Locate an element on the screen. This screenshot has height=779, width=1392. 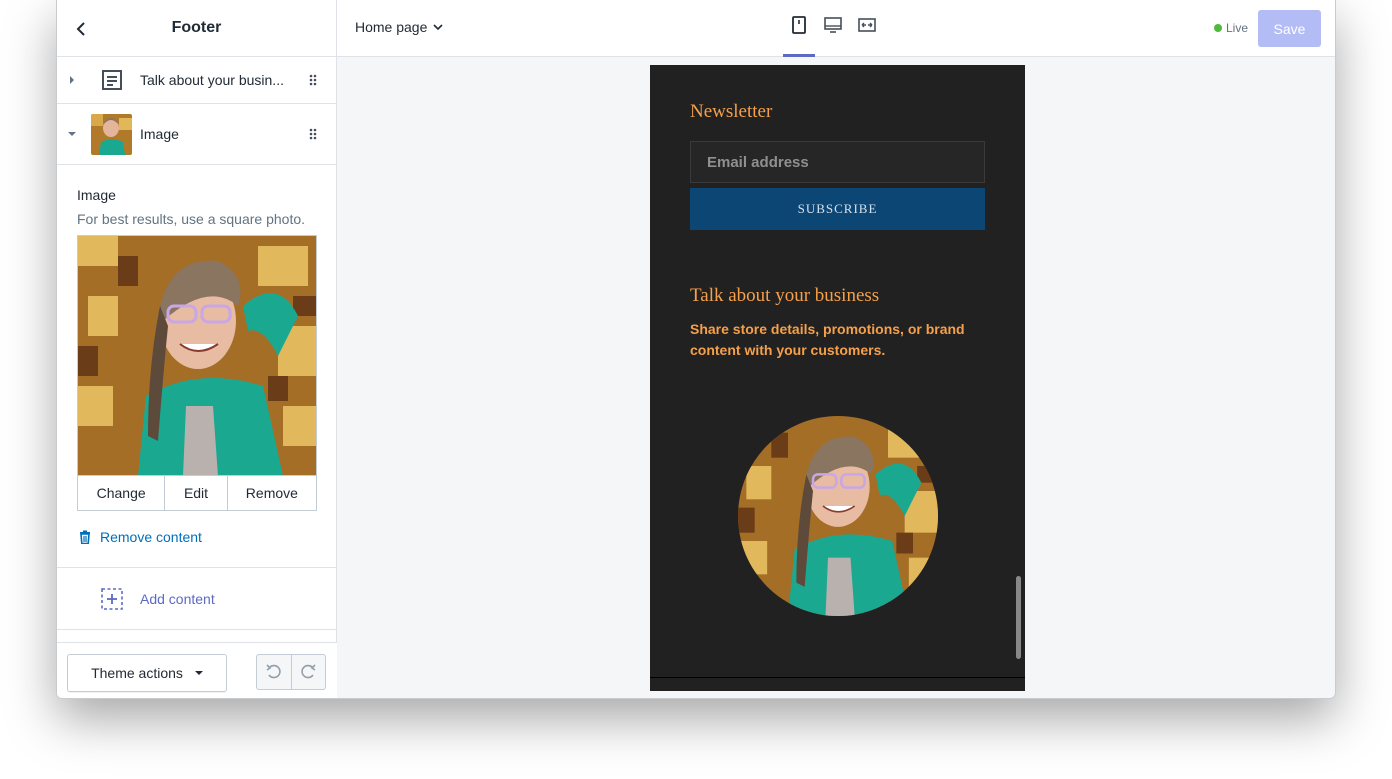
fullscreen-view-button is located at coordinates (867, 29).